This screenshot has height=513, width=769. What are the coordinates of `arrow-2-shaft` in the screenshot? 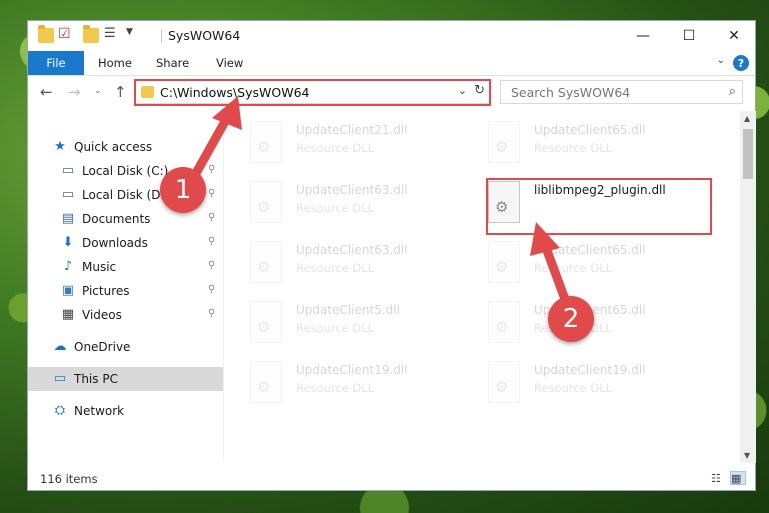 It's located at (555, 273).